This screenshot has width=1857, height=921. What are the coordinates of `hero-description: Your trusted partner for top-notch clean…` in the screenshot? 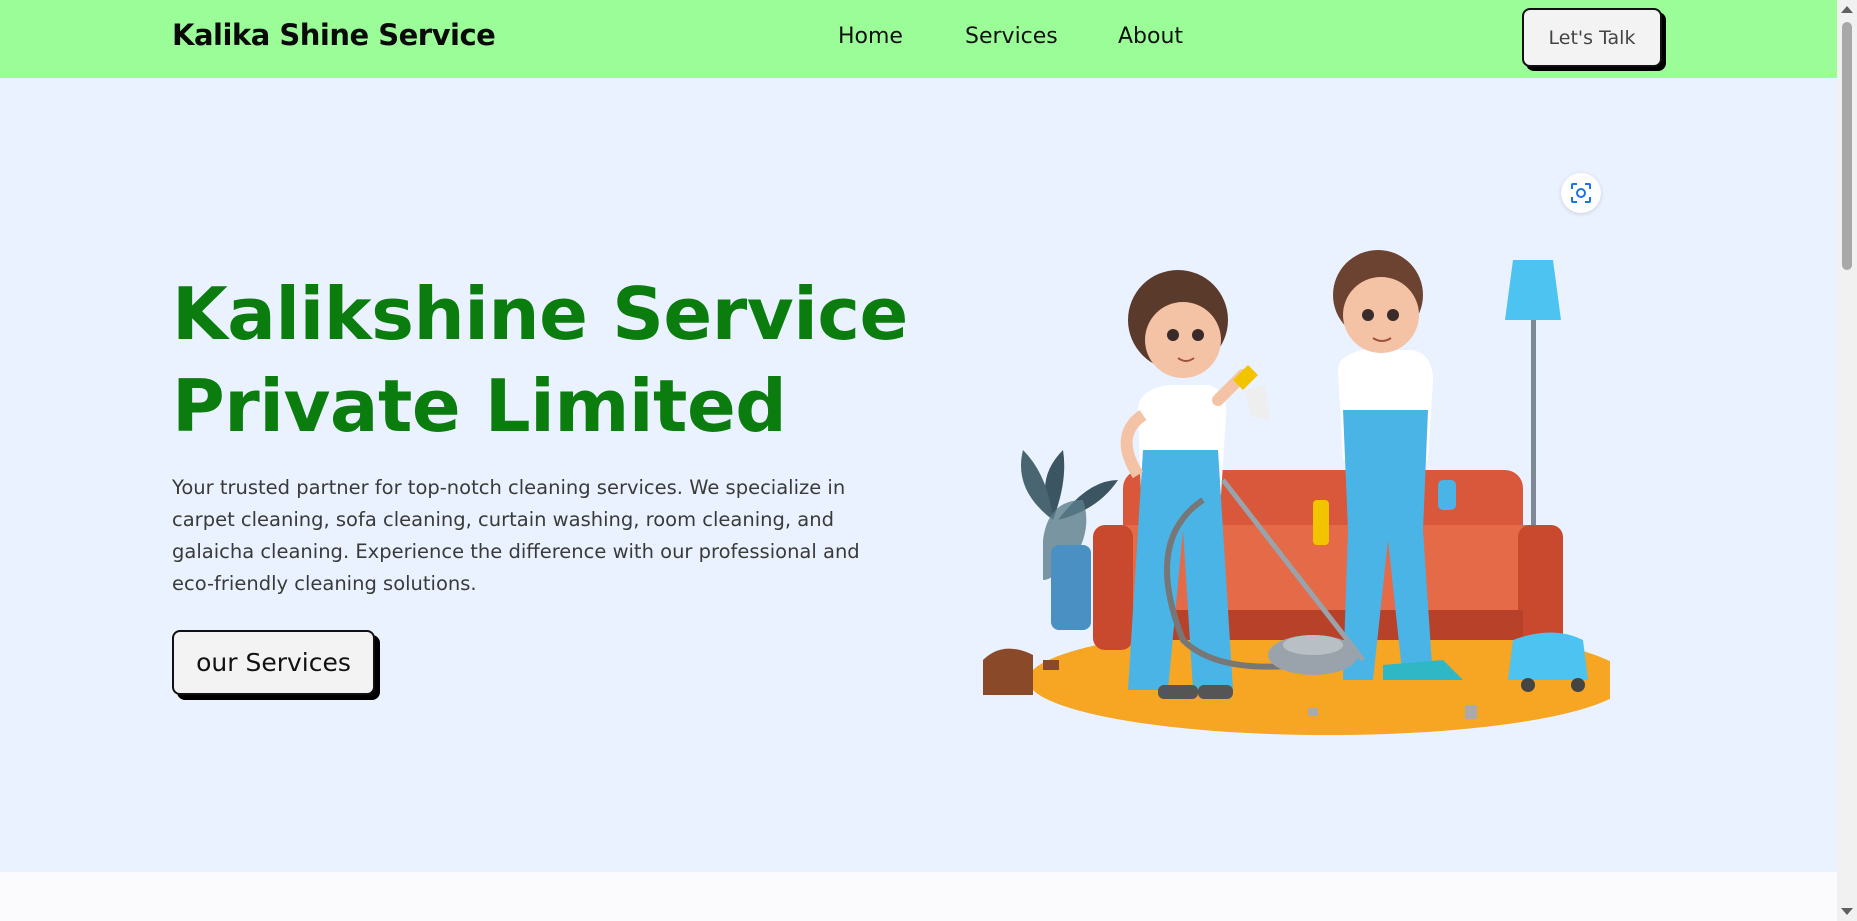 It's located at (516, 535).